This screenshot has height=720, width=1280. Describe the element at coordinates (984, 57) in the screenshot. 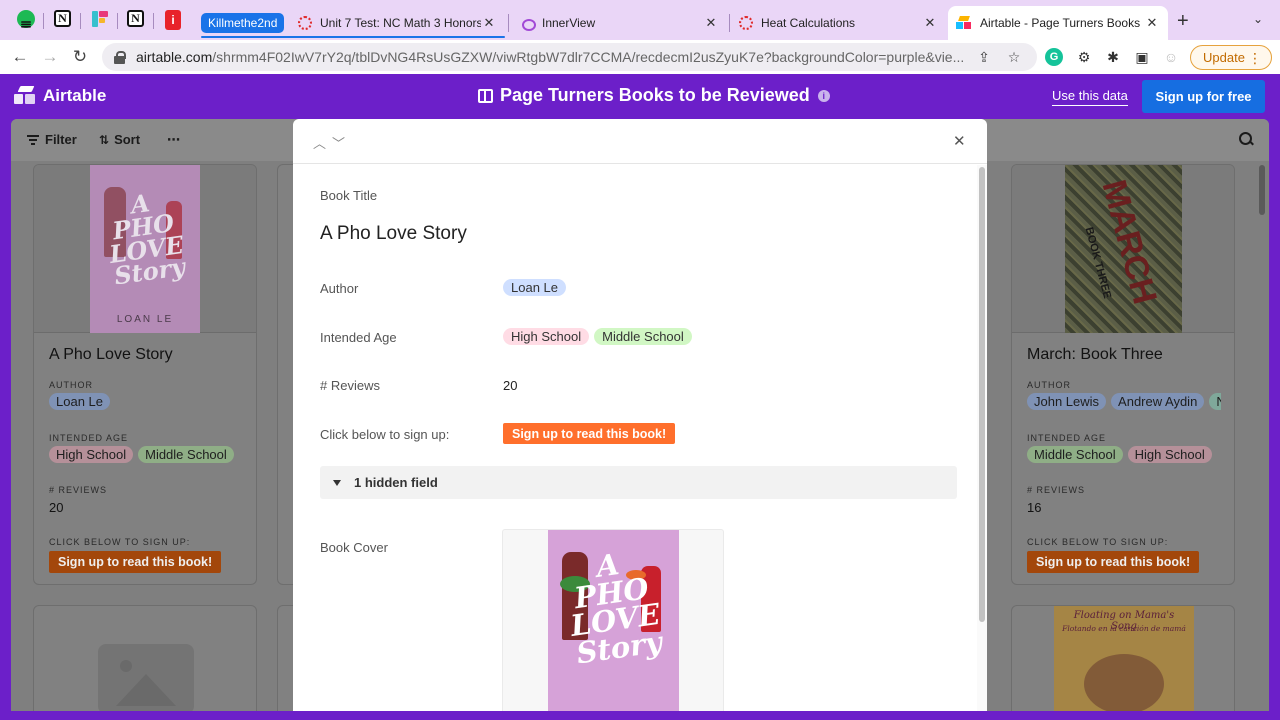

I see `share-icon: ⇪` at that location.